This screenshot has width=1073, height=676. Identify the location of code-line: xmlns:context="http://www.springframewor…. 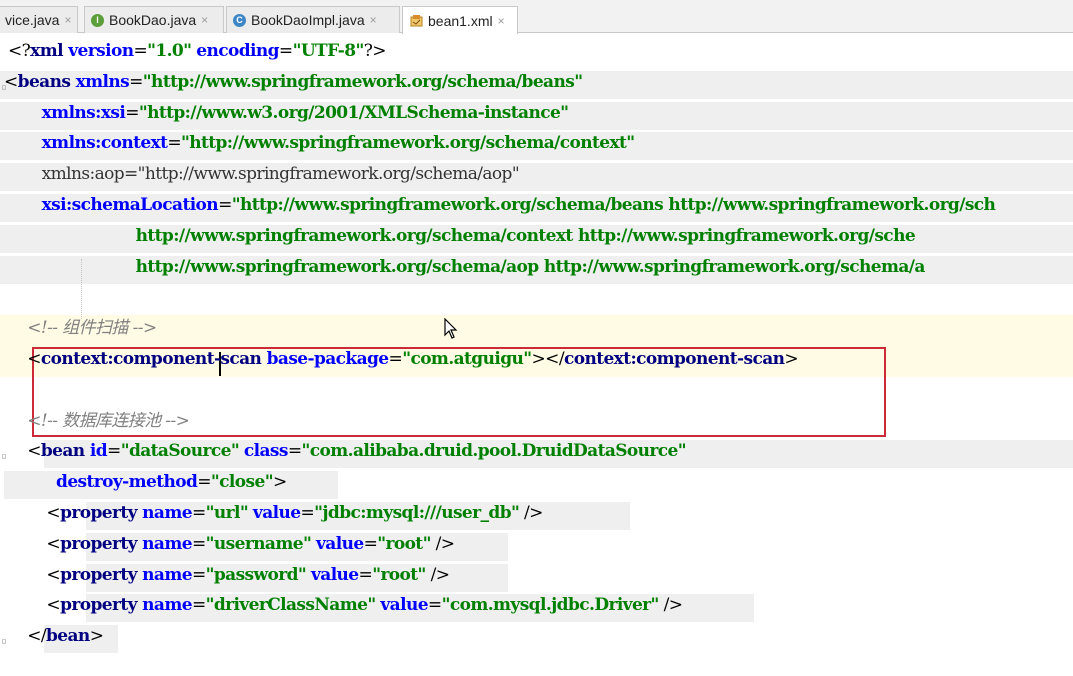
(321, 143).